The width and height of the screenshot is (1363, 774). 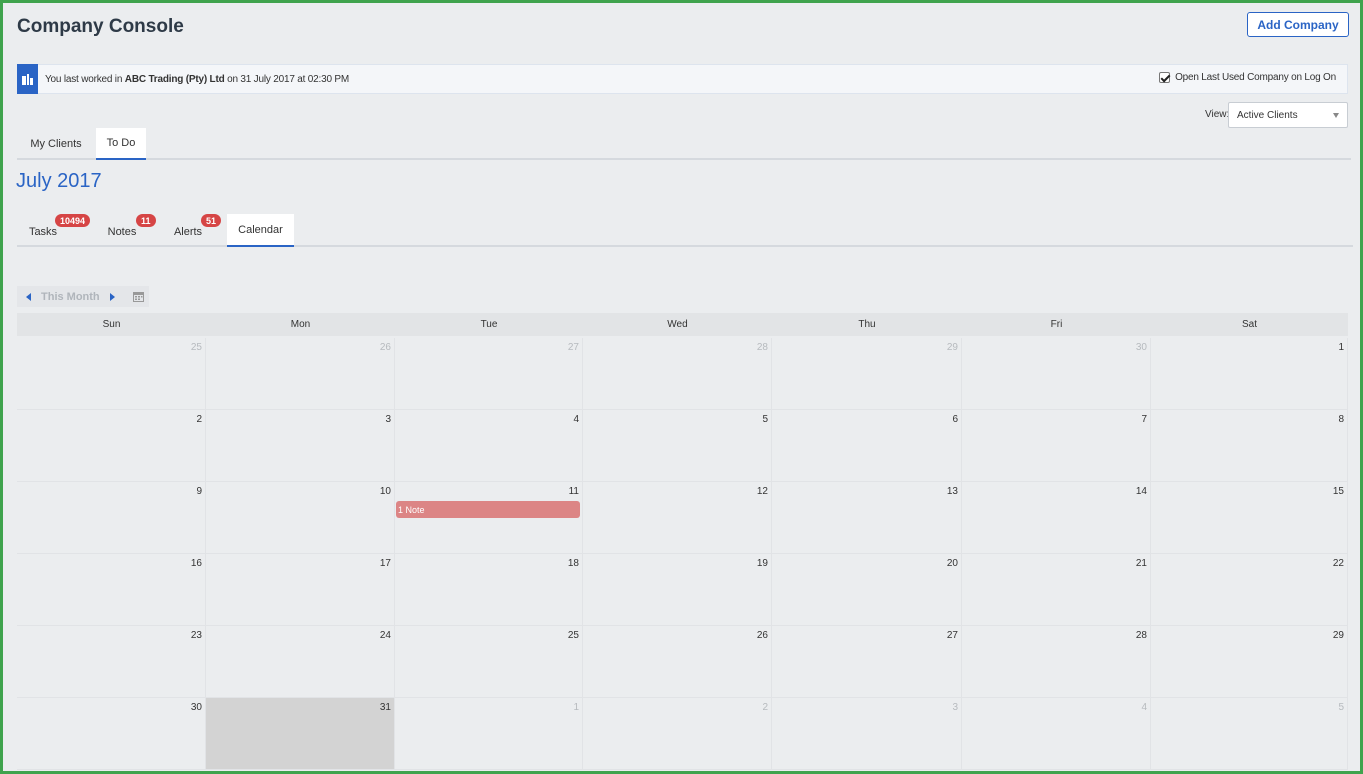 I want to click on day-number: 22, so click(x=1338, y=563).